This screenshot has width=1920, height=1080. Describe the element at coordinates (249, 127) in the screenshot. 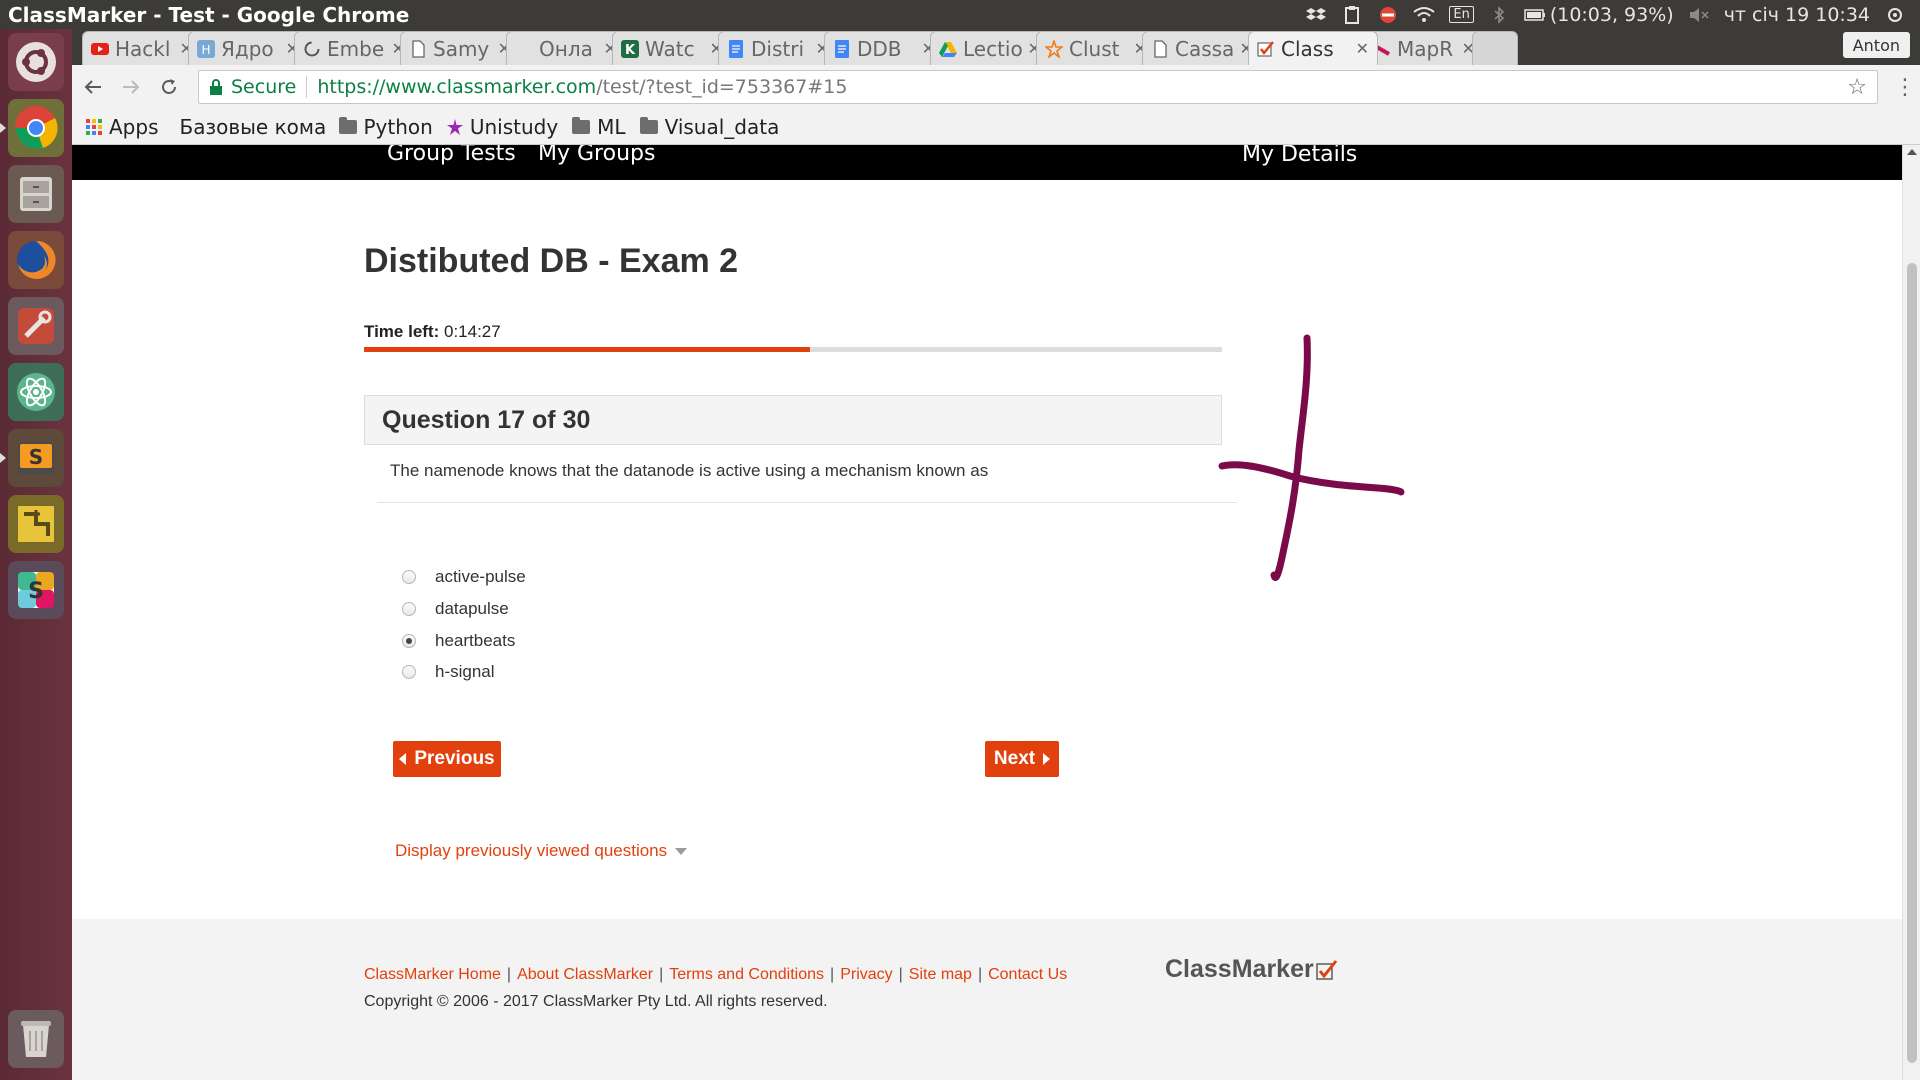

I see `bookmark-basic-commands: Базовые коман` at that location.